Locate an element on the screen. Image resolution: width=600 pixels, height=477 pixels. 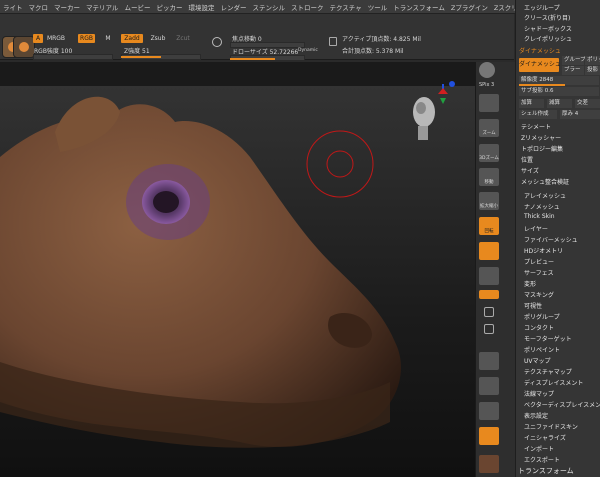
menu-item: トランスフォーム is located at coordinates (419, 7).